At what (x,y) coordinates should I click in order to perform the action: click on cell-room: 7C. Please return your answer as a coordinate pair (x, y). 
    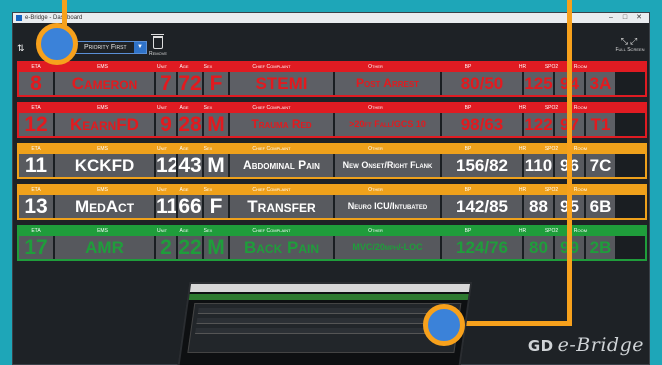
    Looking at the image, I should click on (600, 165).